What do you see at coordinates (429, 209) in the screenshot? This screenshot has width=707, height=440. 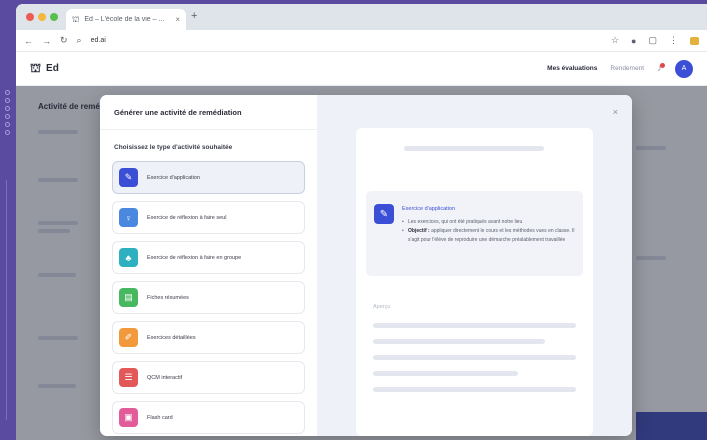 I see `description-title: Exercice d'application` at bounding box center [429, 209].